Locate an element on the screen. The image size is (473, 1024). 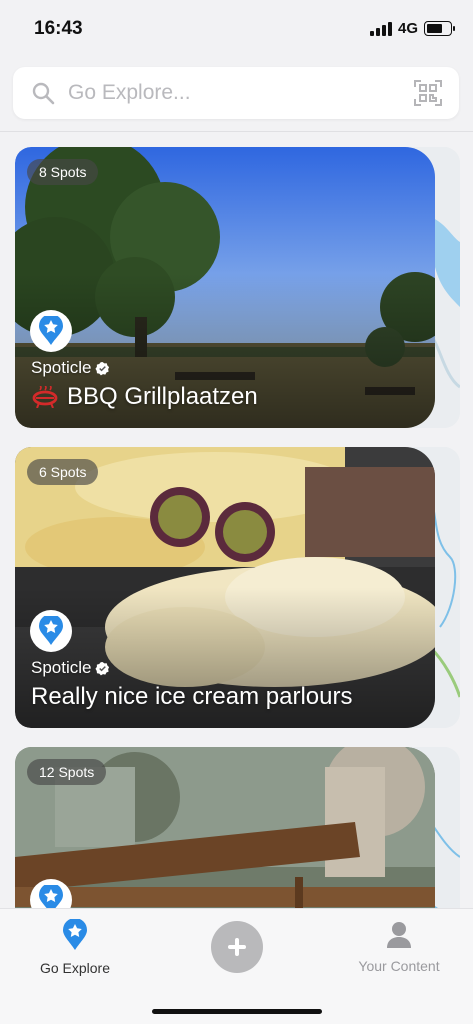
tab-label: Go Explore is located at coordinates (75, 968).